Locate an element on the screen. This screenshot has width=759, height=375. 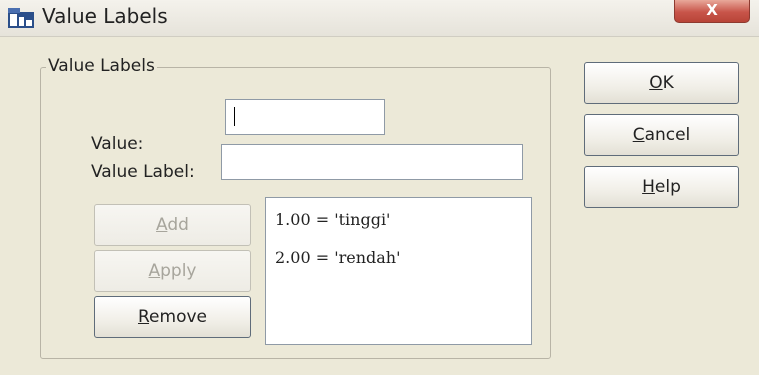
apply-button: Apply is located at coordinates (172, 271).